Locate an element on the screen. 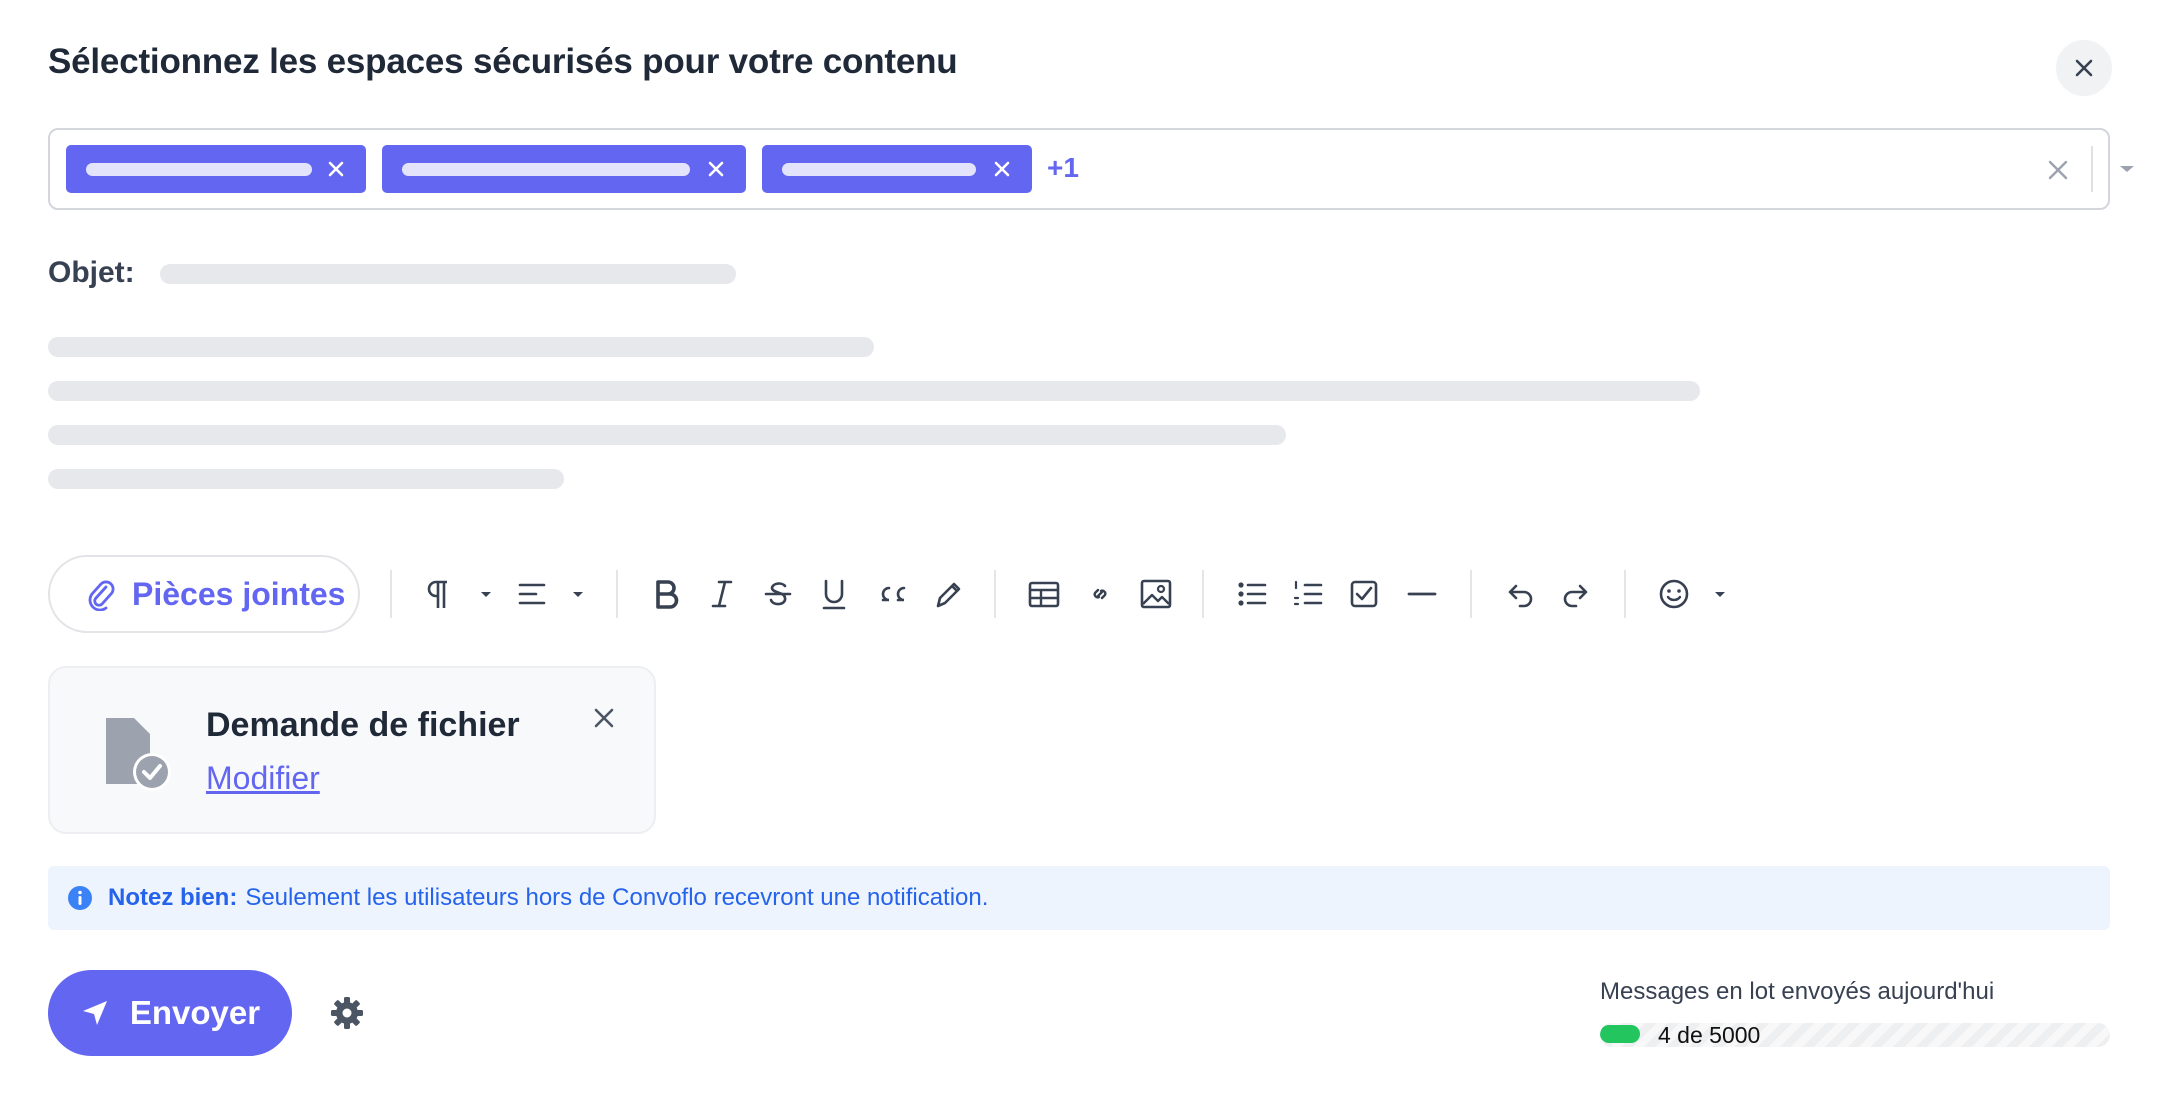 The height and width of the screenshot is (1094, 2160). subject-placeholder is located at coordinates (448, 274).